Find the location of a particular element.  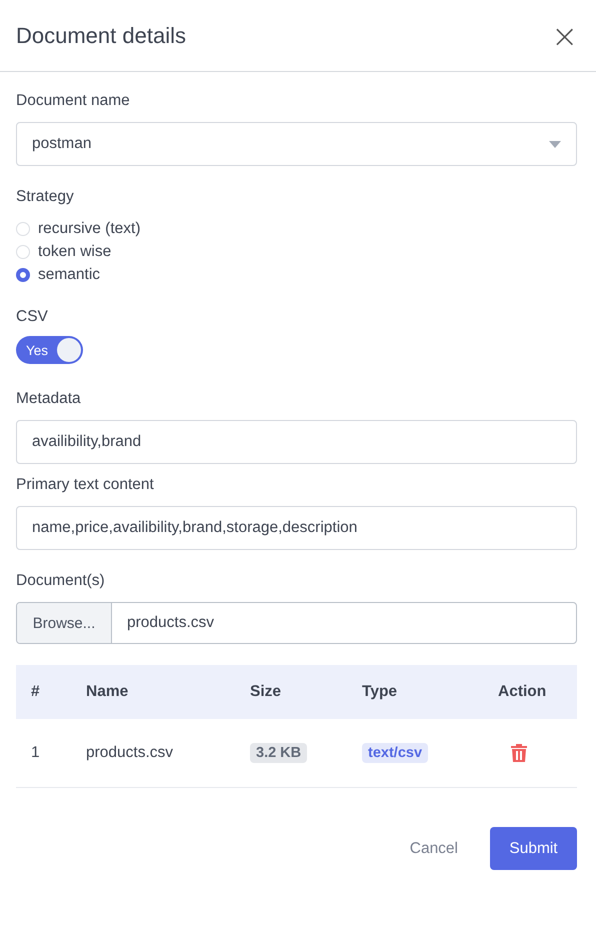

column-header: Action is located at coordinates (537, 692).